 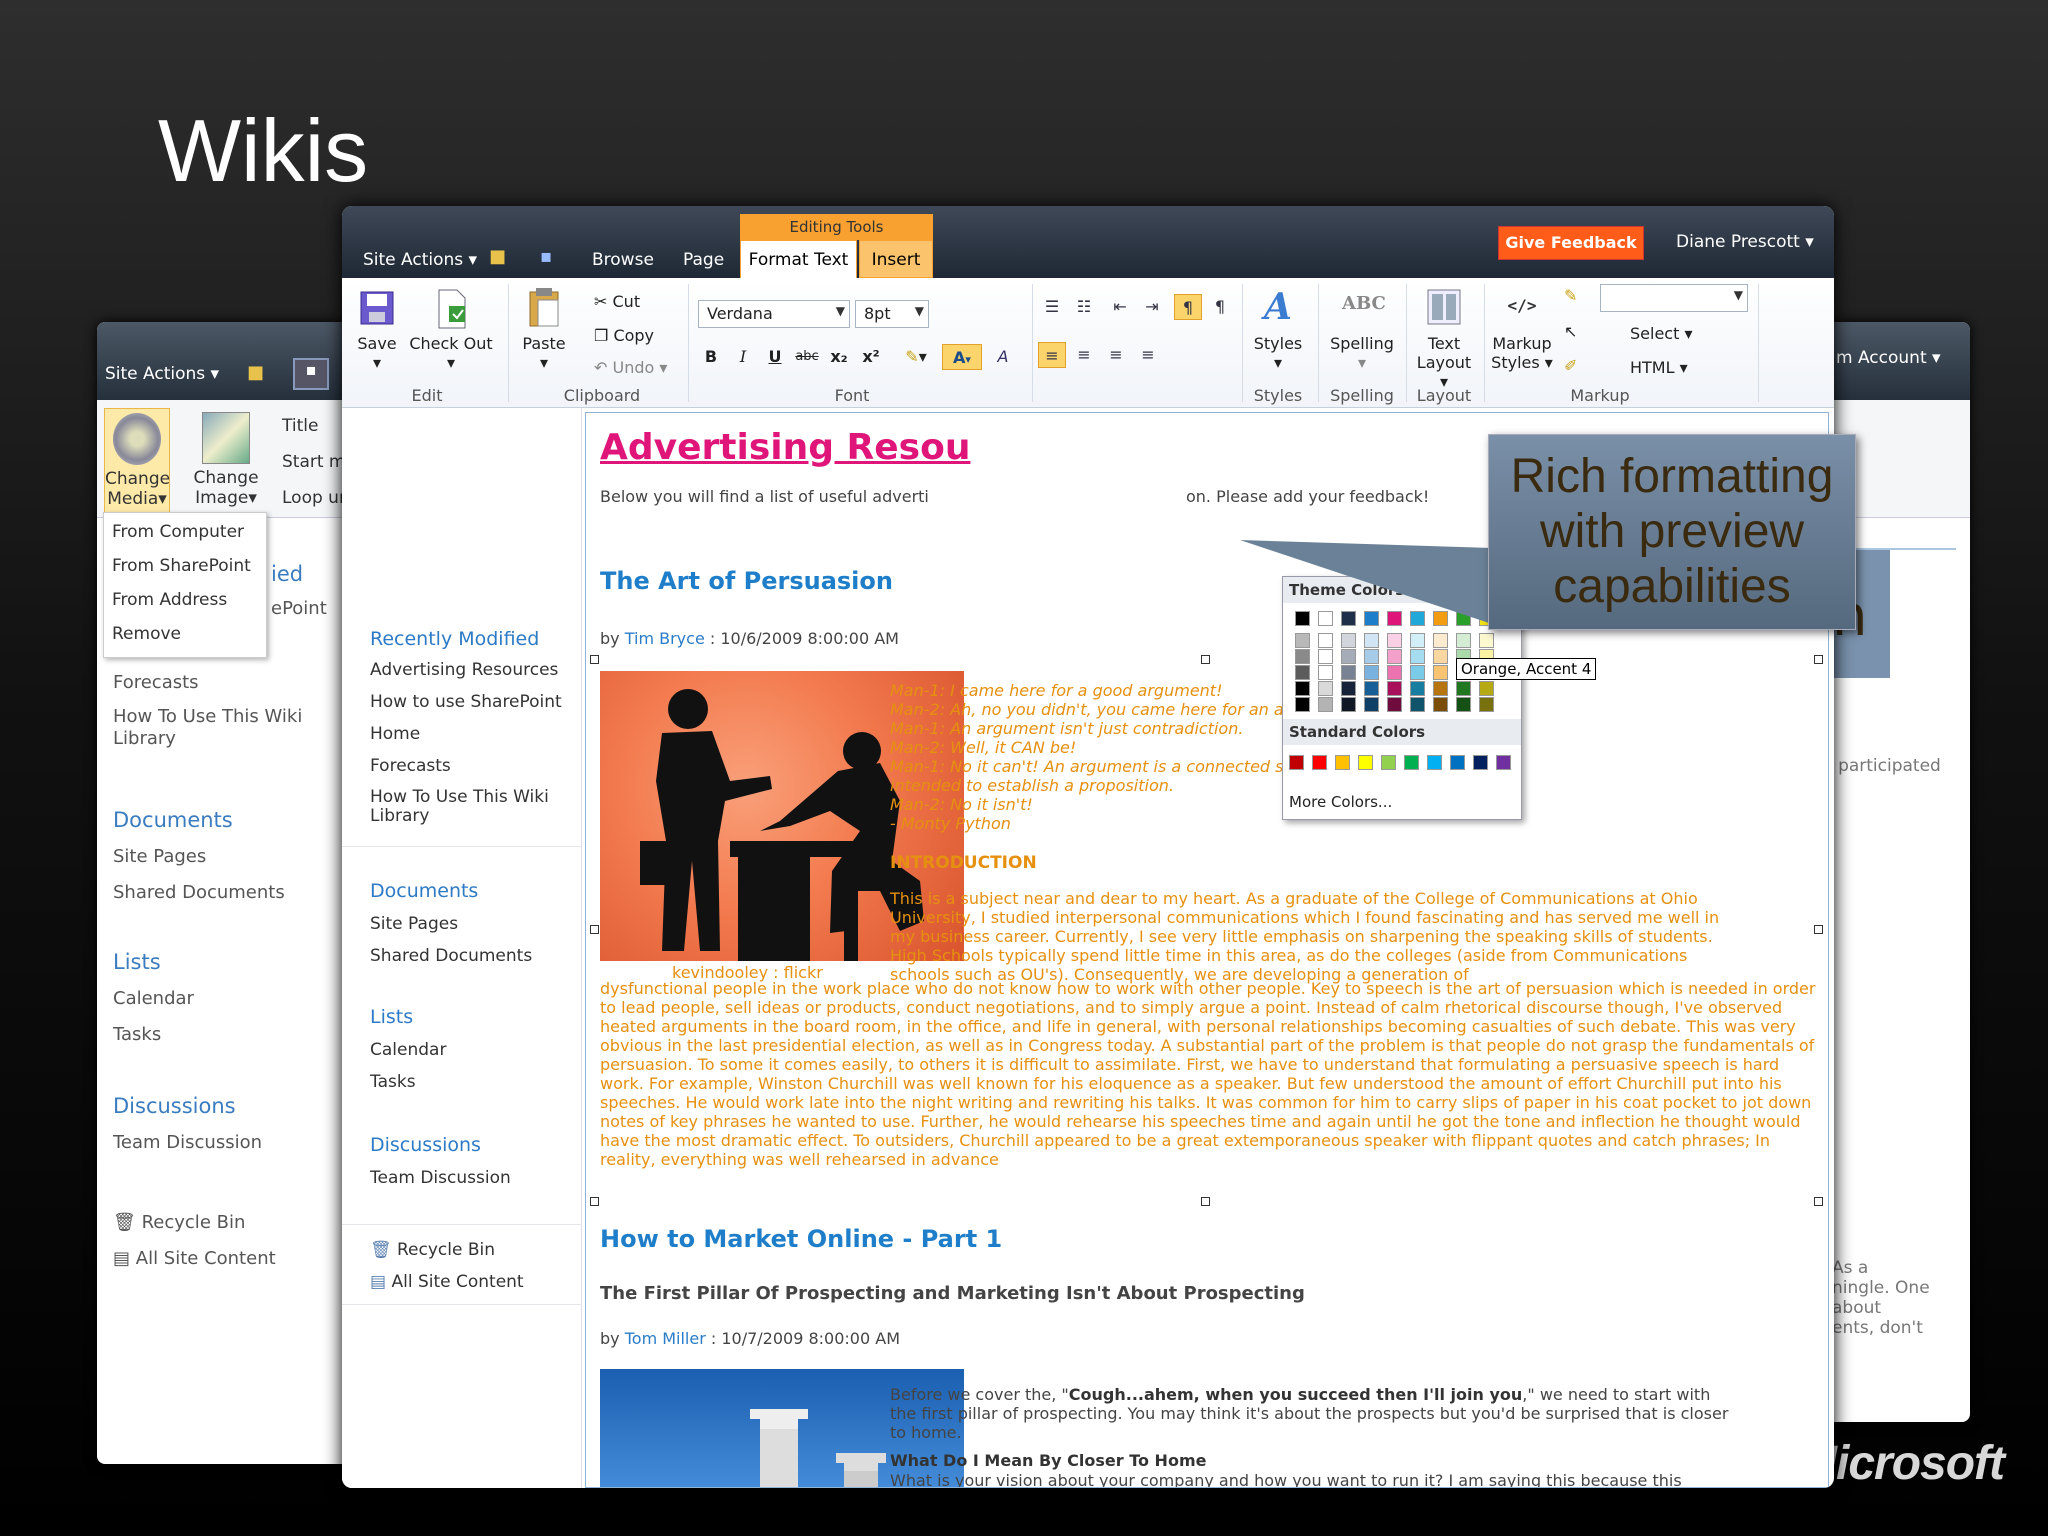 I want to click on tab-browse: Browse, so click(x=623, y=260).